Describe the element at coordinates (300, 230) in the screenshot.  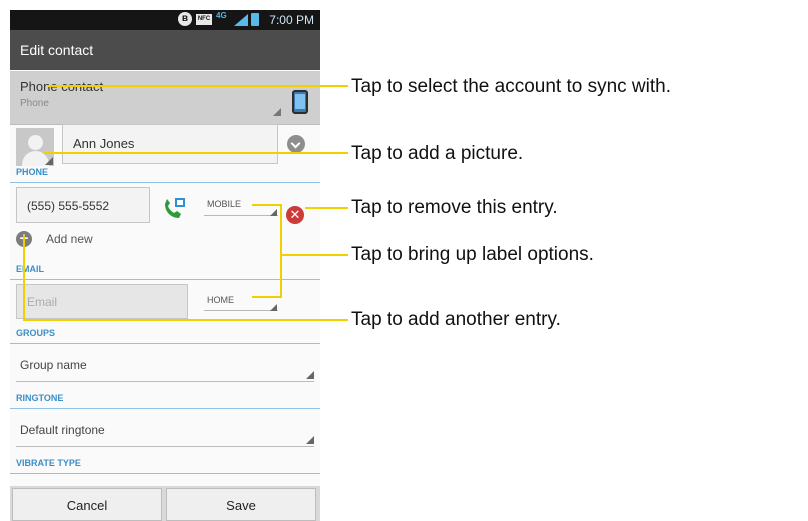
I see `leader-line-label` at that location.